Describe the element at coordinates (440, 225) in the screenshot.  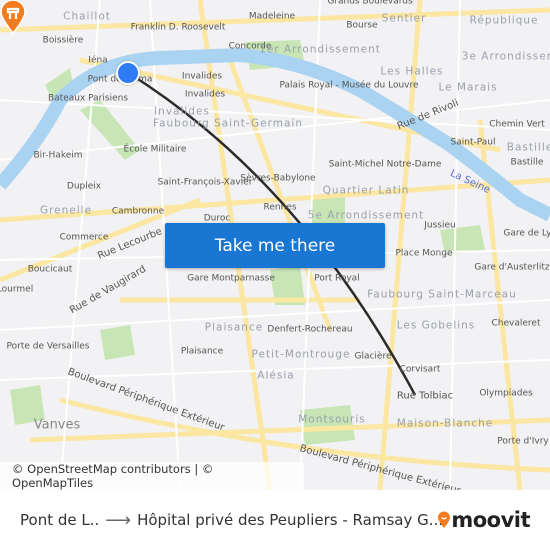
I see `map-label: Jussieu` at that location.